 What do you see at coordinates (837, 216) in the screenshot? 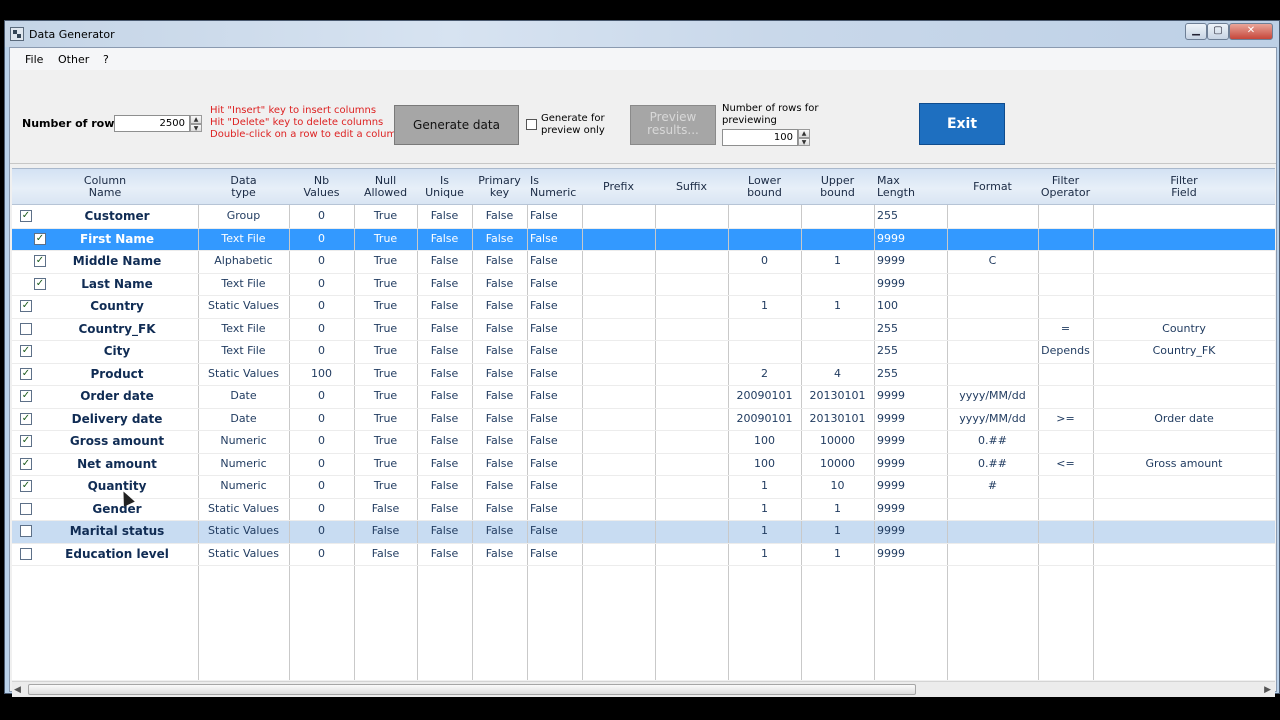
I see `cell-upper-bound` at bounding box center [837, 216].